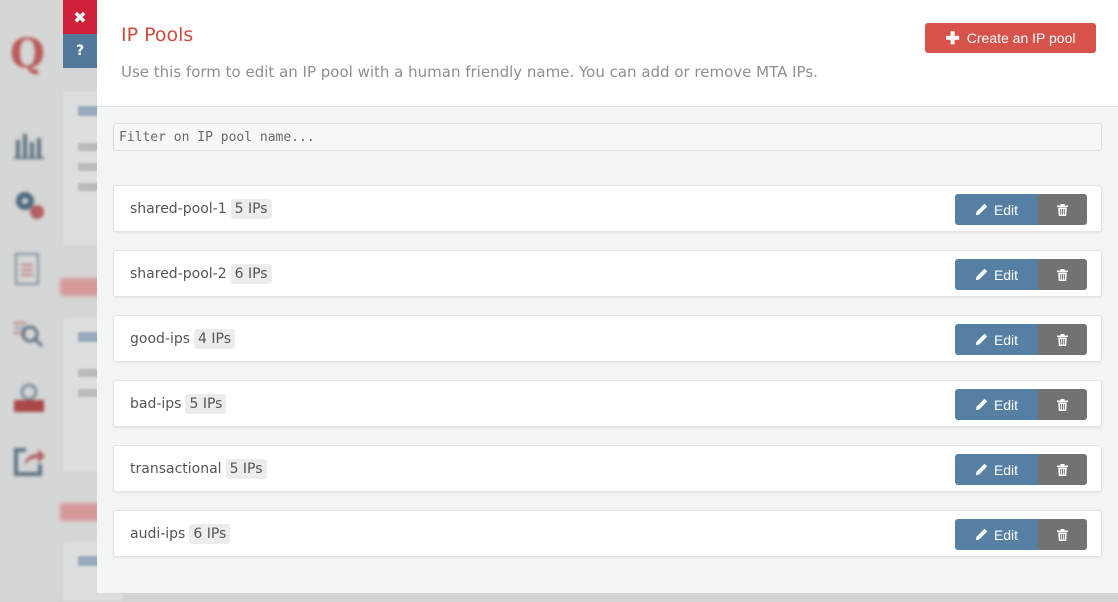 The height and width of the screenshot is (602, 1118). Describe the element at coordinates (29, 145) in the screenshot. I see `chart-icon` at that location.